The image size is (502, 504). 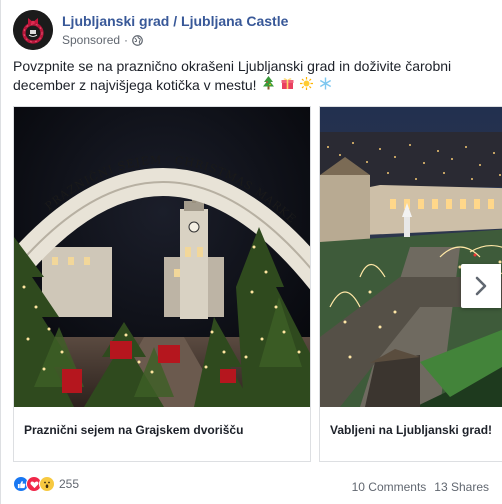 I want to click on sponsored-label: Sponsored, so click(x=91, y=40).